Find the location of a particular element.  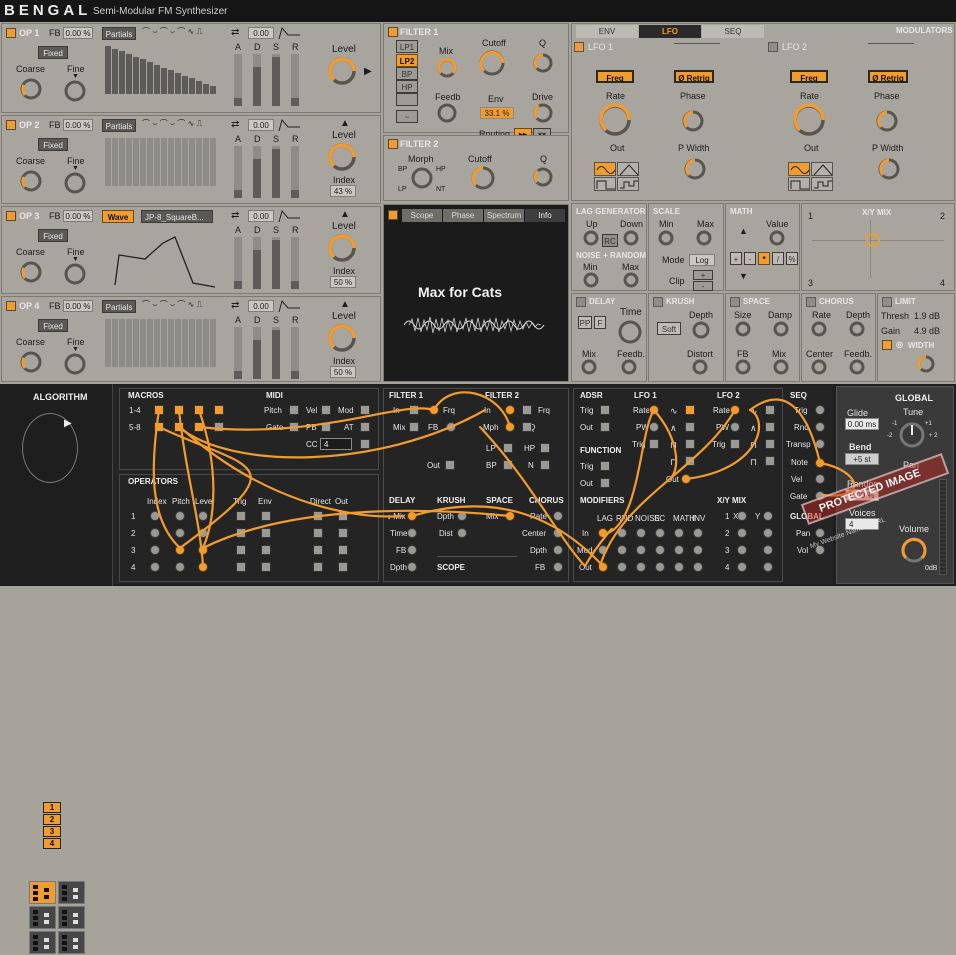

op2-partials-button: Partials is located at coordinates (119, 125).